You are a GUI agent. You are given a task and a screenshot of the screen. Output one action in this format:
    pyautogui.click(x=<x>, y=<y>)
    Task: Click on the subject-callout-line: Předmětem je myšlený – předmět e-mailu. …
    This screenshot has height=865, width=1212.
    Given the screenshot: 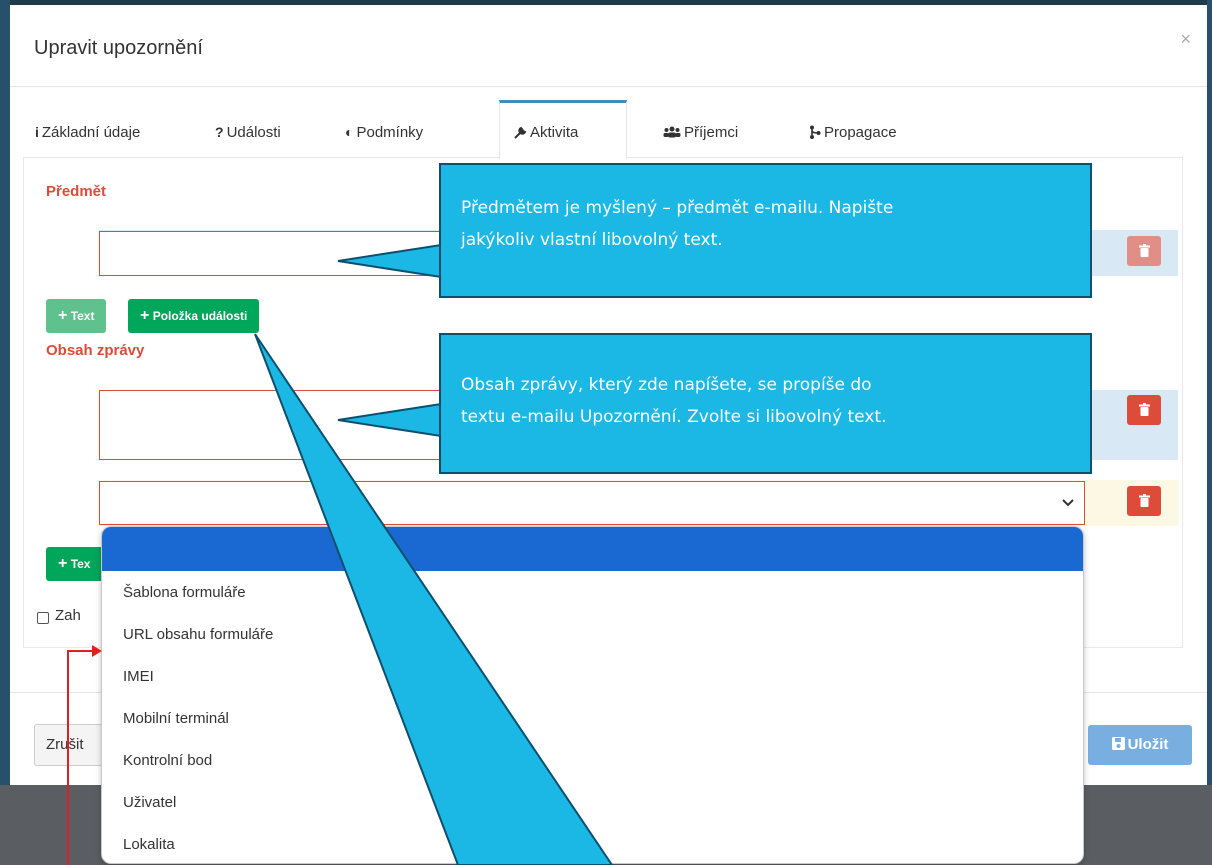 What is the action you would take?
    pyautogui.click(x=677, y=208)
    